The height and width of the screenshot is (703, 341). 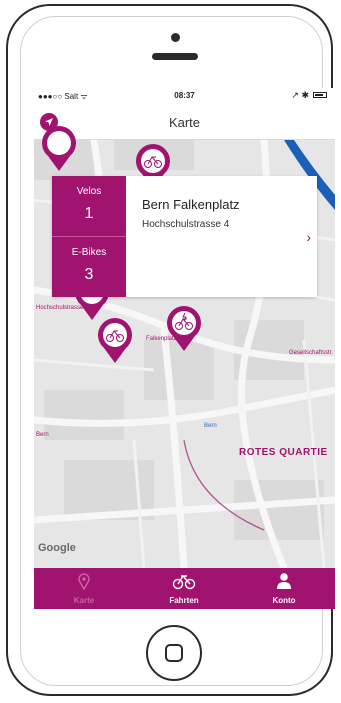 What do you see at coordinates (175, 37) in the screenshot?
I see `camera-icon` at bounding box center [175, 37].